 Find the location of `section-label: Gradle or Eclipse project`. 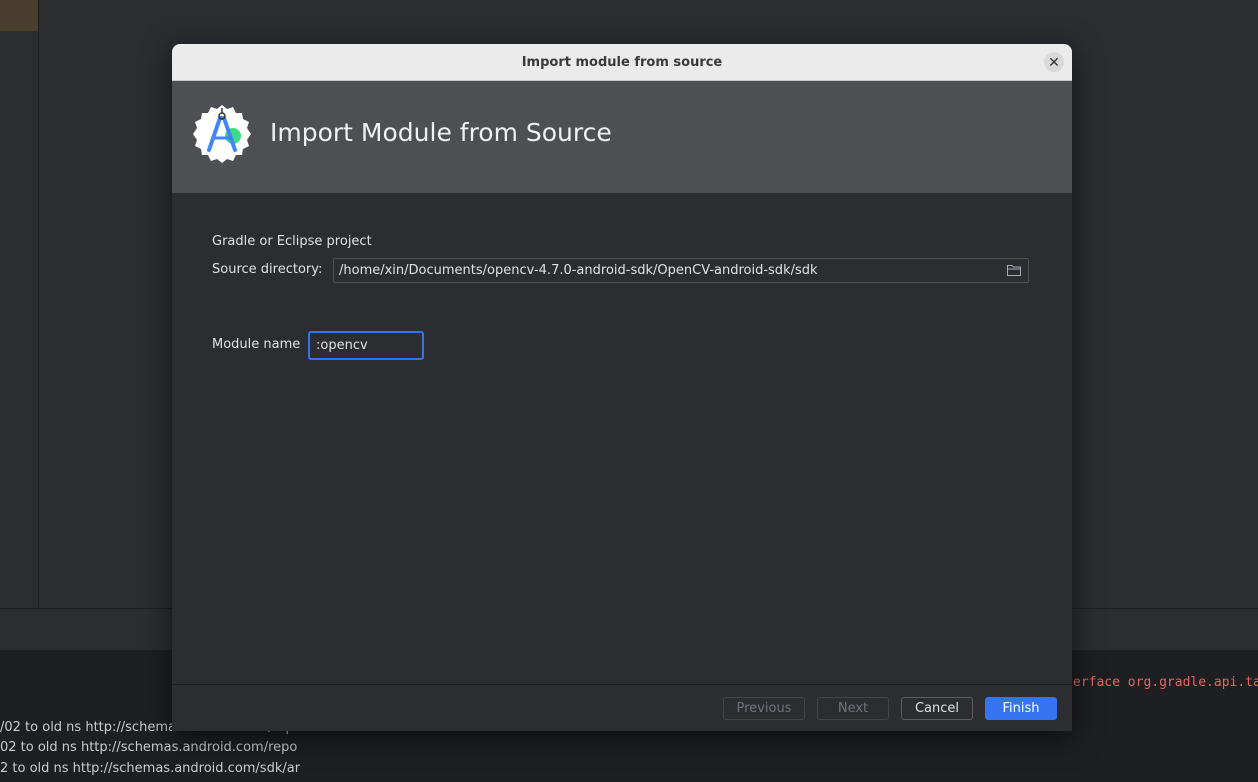

section-label: Gradle or Eclipse project is located at coordinates (292, 241).